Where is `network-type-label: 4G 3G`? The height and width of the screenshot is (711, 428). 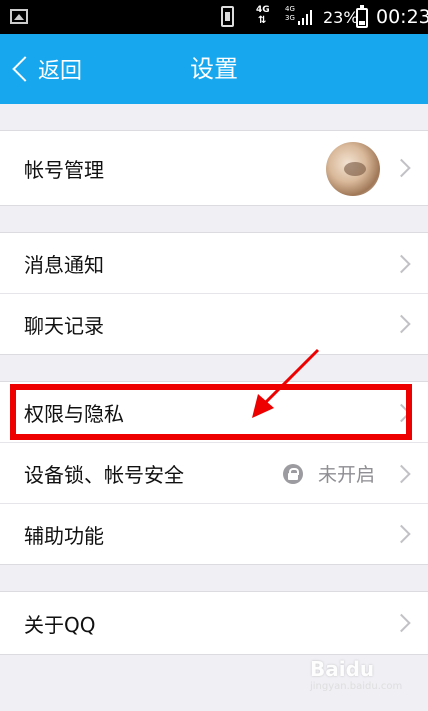 network-type-label: 4G 3G is located at coordinates (290, 13).